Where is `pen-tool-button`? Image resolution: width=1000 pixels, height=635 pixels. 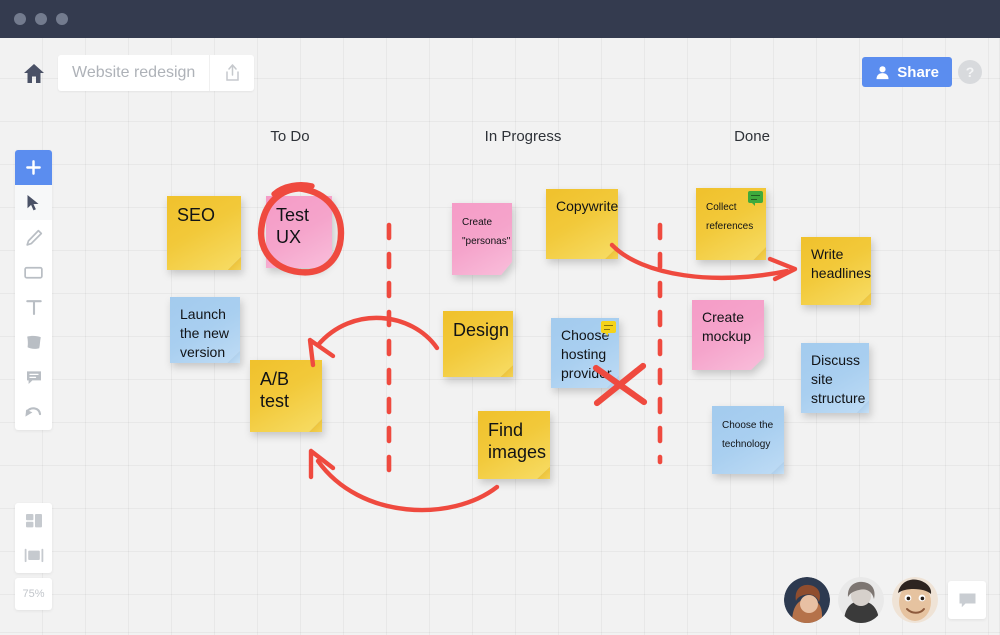
pen-tool-button is located at coordinates (33, 237).